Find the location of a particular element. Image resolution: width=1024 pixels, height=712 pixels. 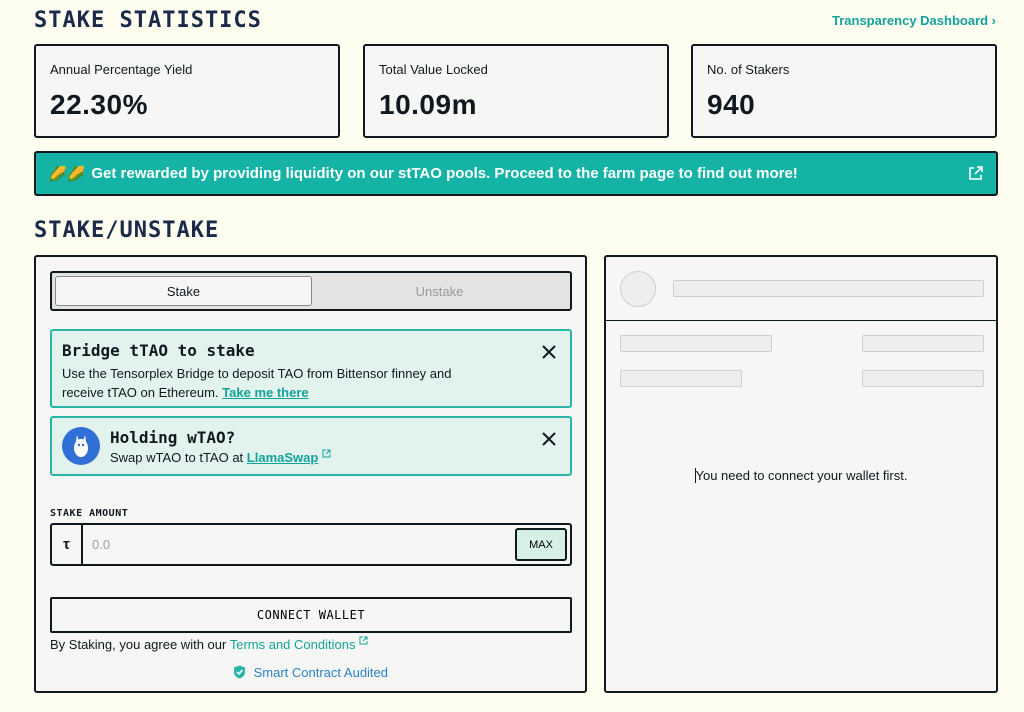

divider is located at coordinates (801, 320).